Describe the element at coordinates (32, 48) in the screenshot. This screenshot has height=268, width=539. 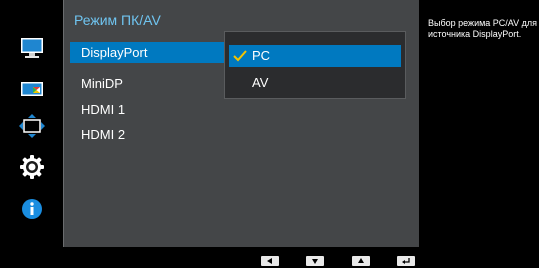
I see `monitor-icon` at that location.